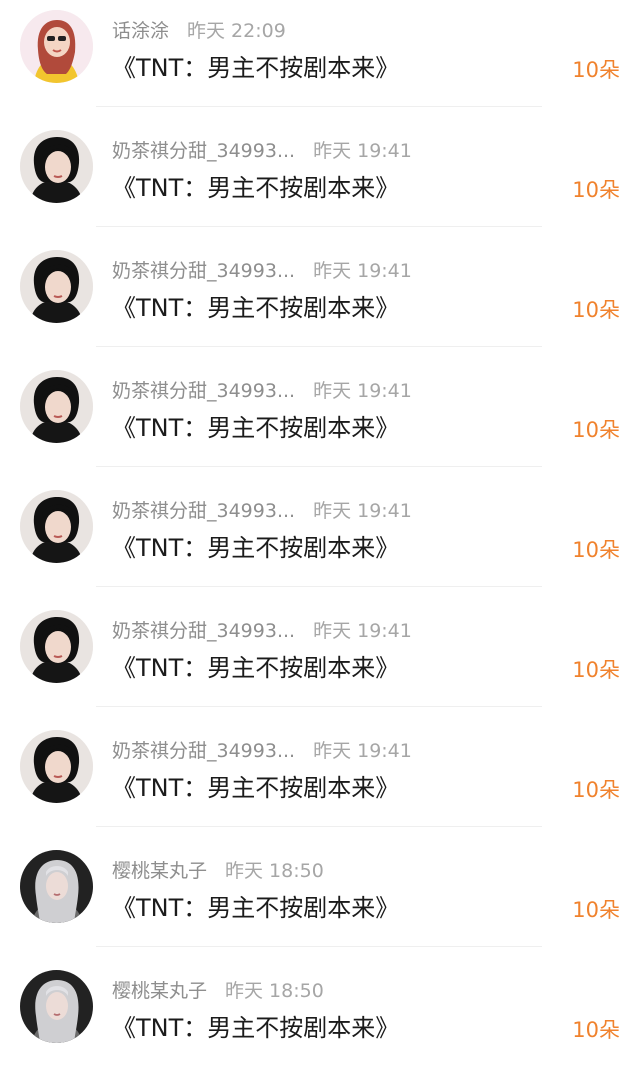 The height and width of the screenshot is (1067, 640). What do you see at coordinates (236, 30) in the screenshot?
I see `timestamp: 昨天 22:09` at bounding box center [236, 30].